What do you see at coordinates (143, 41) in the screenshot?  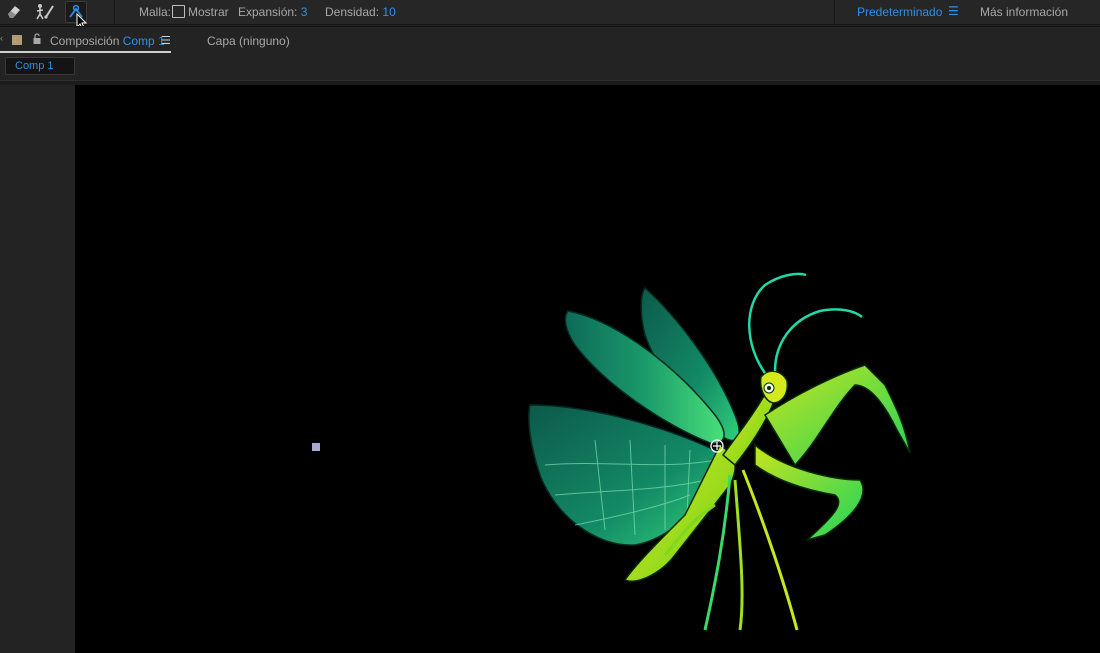 I see `tab-composition-name: Comp 1` at bounding box center [143, 41].